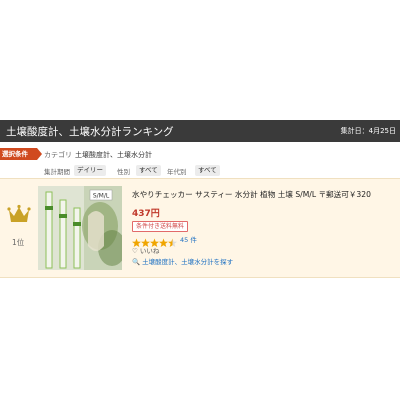  I want to click on rating-stars, so click(155, 240).